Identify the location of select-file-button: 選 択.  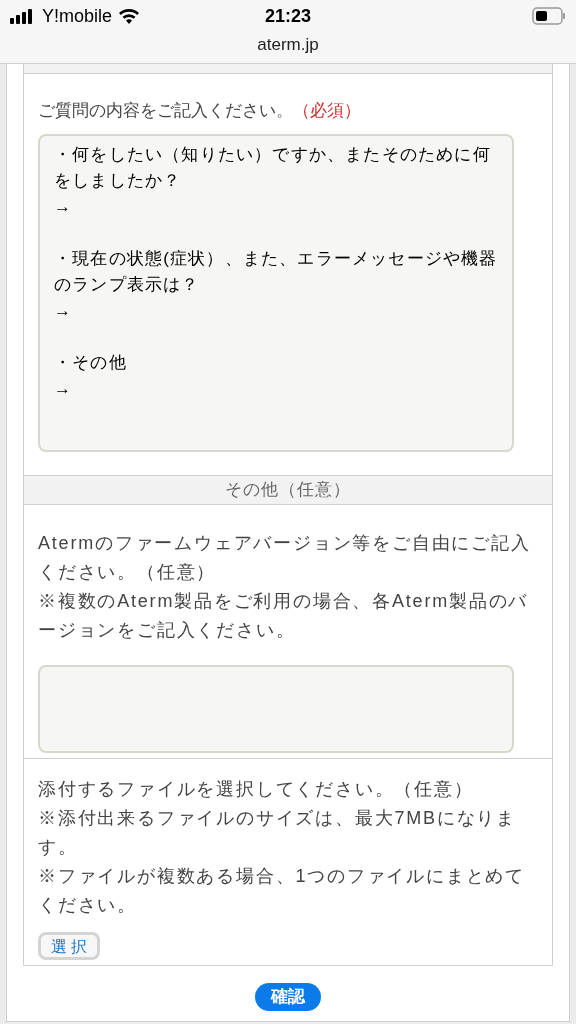
(69, 946).